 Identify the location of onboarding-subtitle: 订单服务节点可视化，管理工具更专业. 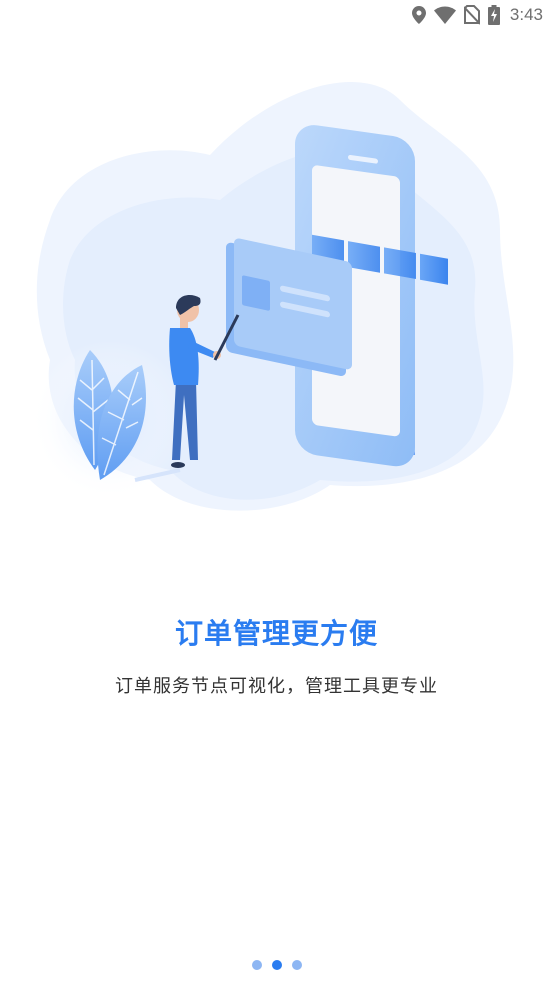
(276, 686).